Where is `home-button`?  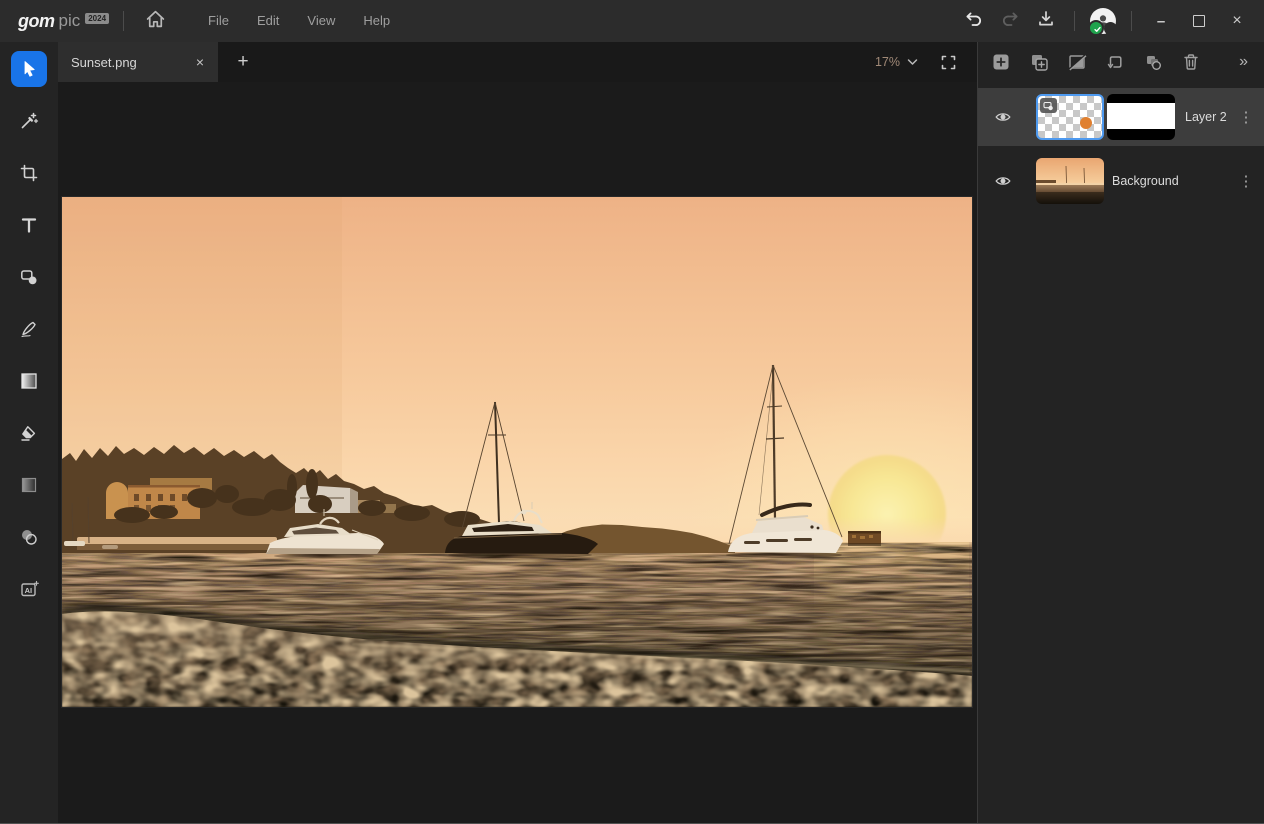
home-button is located at coordinates (155, 21).